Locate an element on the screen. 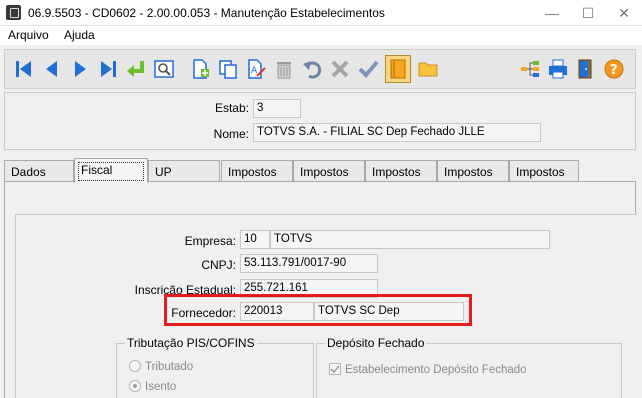 The image size is (642, 398). svg-text: A is located at coordinates (254, 71).